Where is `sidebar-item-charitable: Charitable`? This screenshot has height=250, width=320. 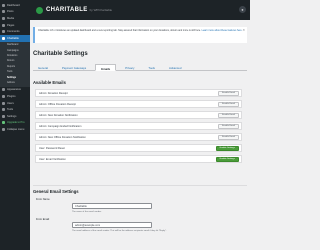
sidebar-item-charitable: Charitable is located at coordinates (15, 38).